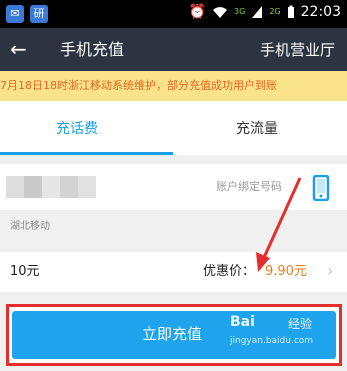  I want to click on app-notification-icon: 研, so click(39, 14).